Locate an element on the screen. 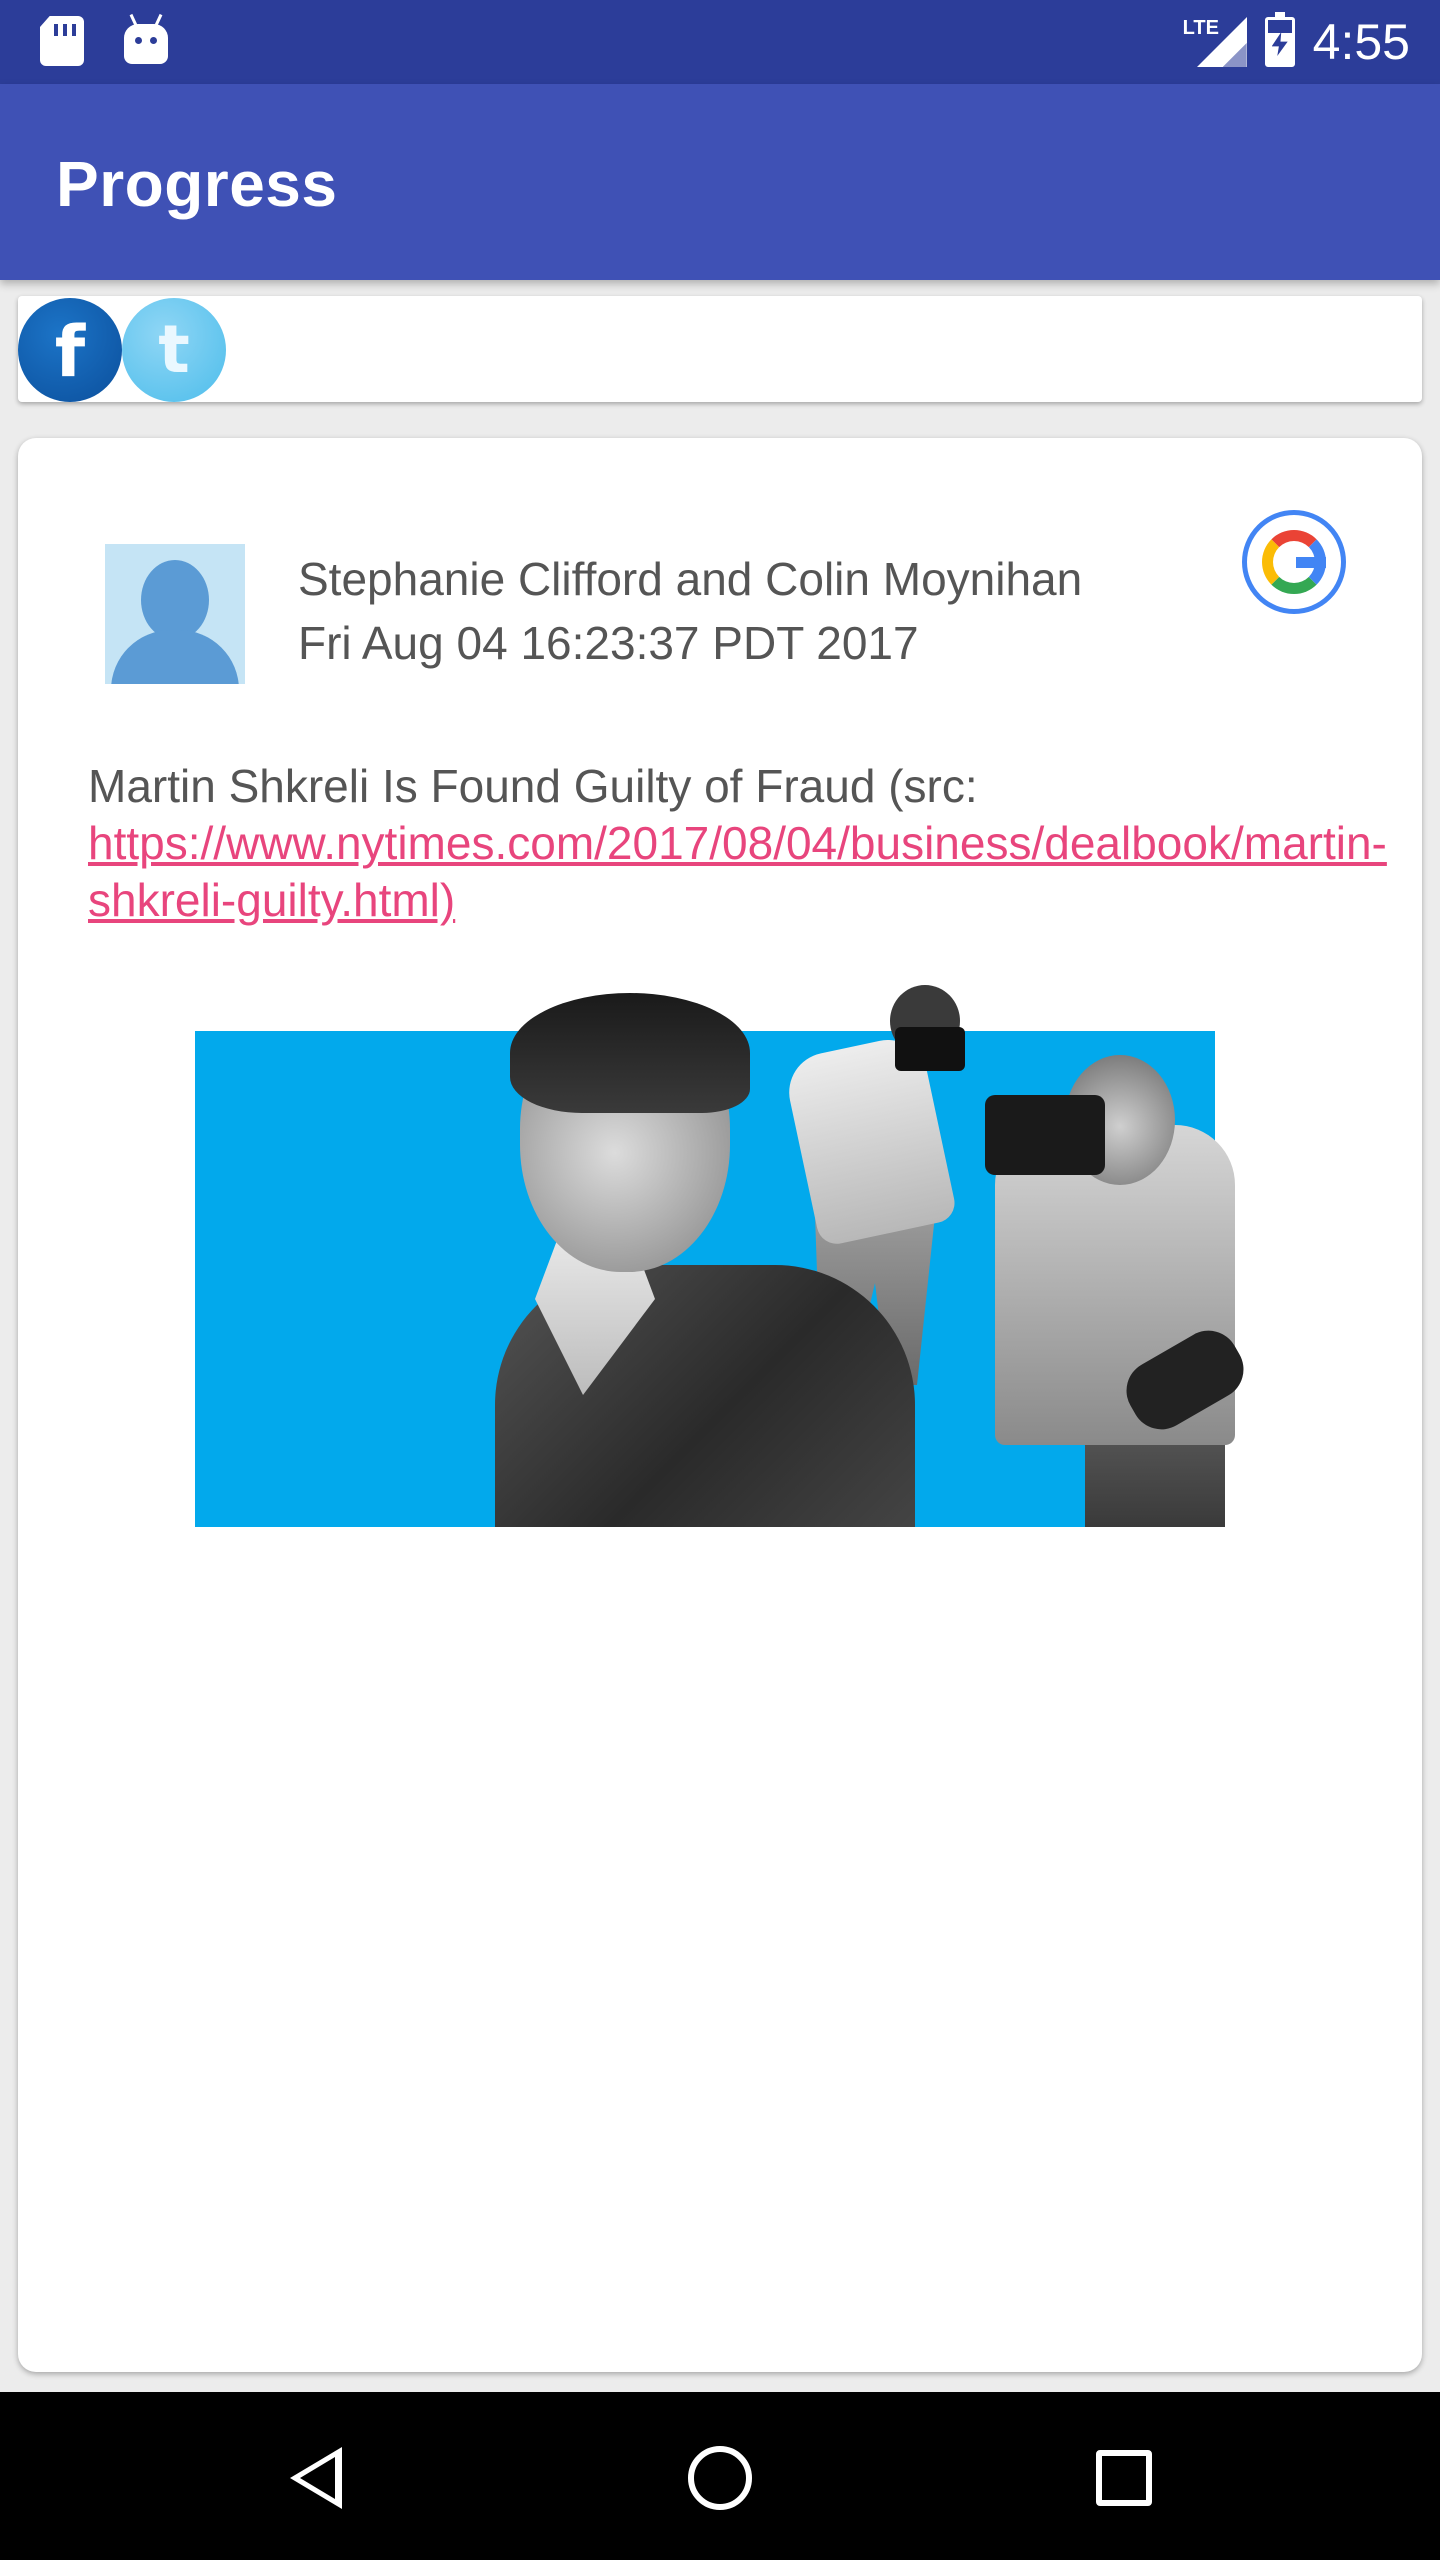 The image size is (1440, 2560). twitter-share-button: t is located at coordinates (174, 350).